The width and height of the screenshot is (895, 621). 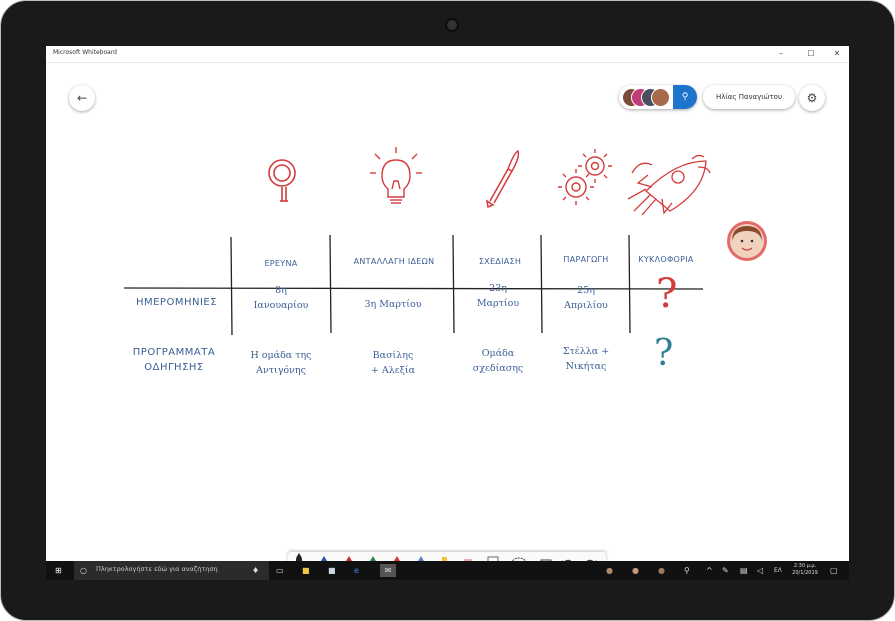 What do you see at coordinates (664, 353) in the screenshot?
I see `question-mark-teal: ?` at bounding box center [664, 353].